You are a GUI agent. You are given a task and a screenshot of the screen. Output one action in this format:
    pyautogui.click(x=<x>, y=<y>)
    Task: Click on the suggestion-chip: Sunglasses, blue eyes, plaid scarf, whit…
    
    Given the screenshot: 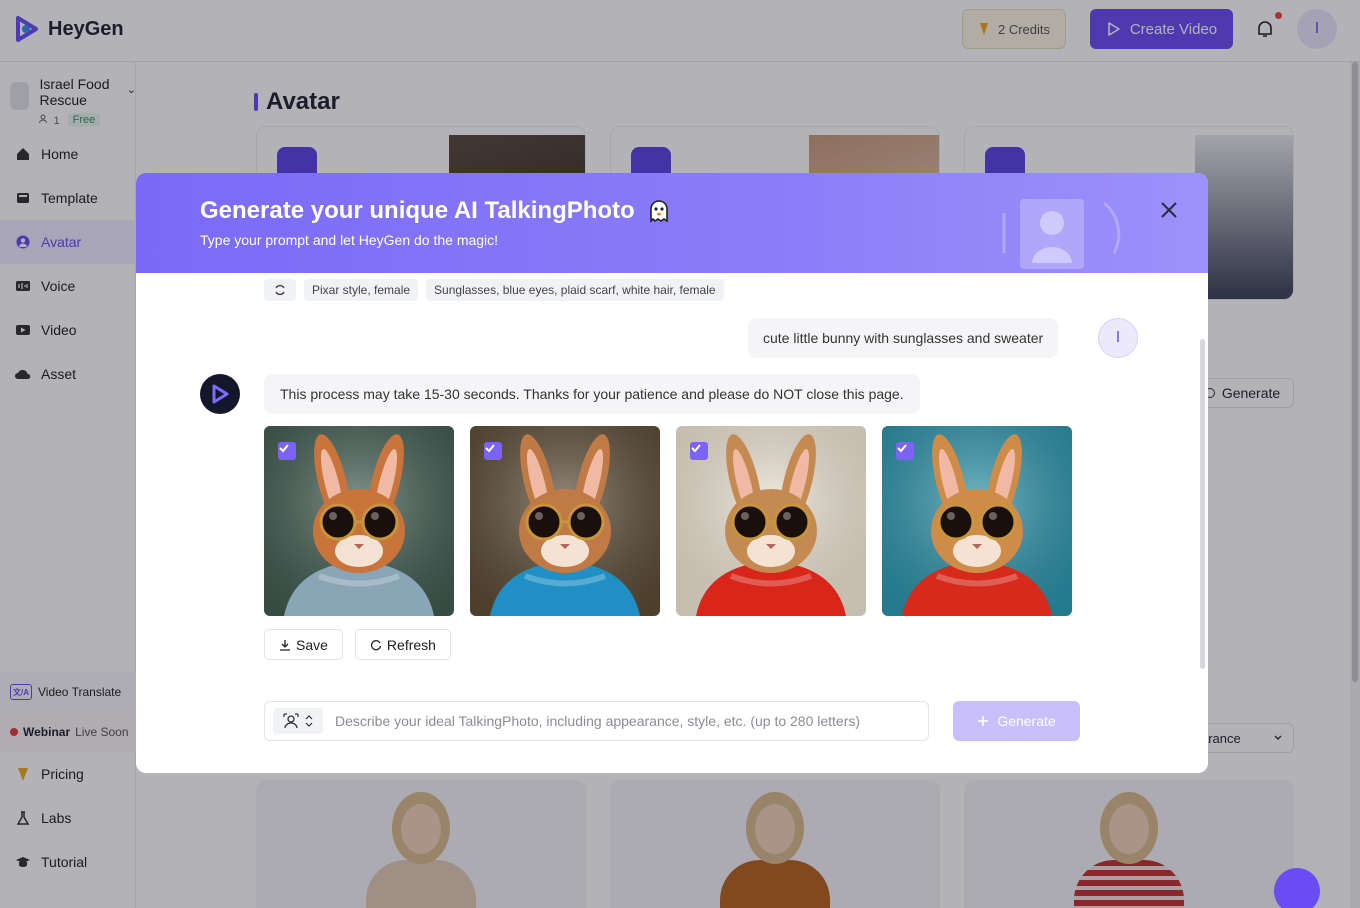 What is the action you would take?
    pyautogui.click(x=575, y=290)
    